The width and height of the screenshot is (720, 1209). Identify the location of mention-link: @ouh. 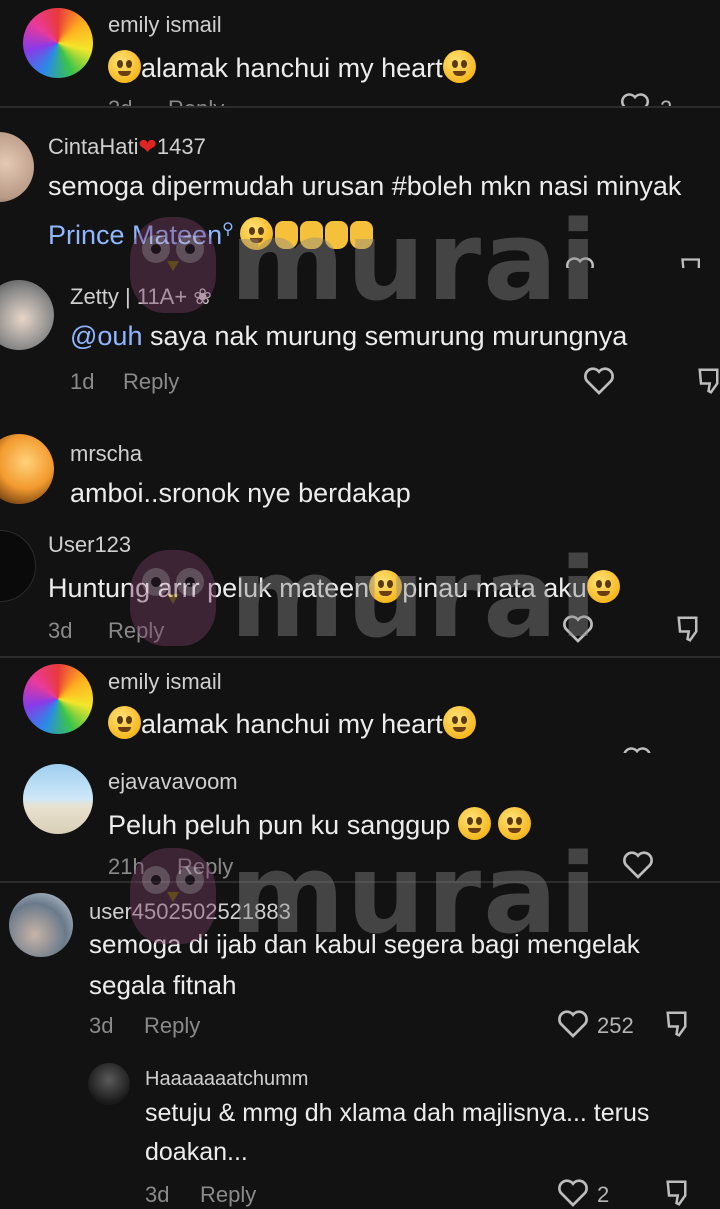
(106, 336).